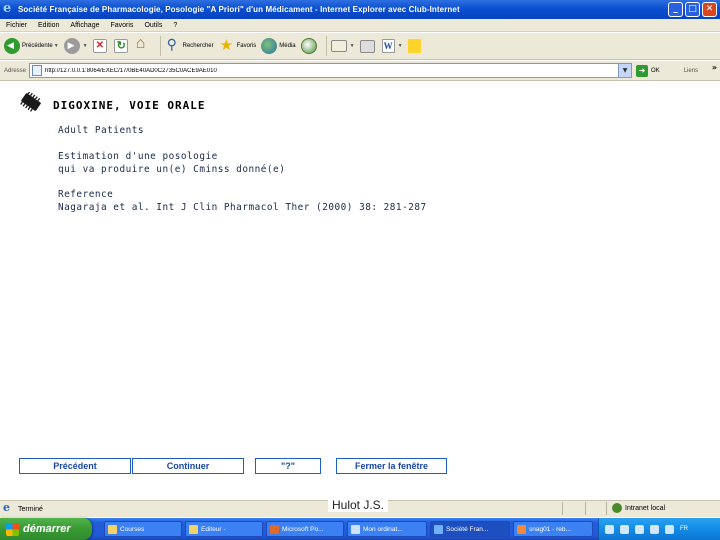  Describe the element at coordinates (112, 529) in the screenshot. I see `folder-icon` at that location.